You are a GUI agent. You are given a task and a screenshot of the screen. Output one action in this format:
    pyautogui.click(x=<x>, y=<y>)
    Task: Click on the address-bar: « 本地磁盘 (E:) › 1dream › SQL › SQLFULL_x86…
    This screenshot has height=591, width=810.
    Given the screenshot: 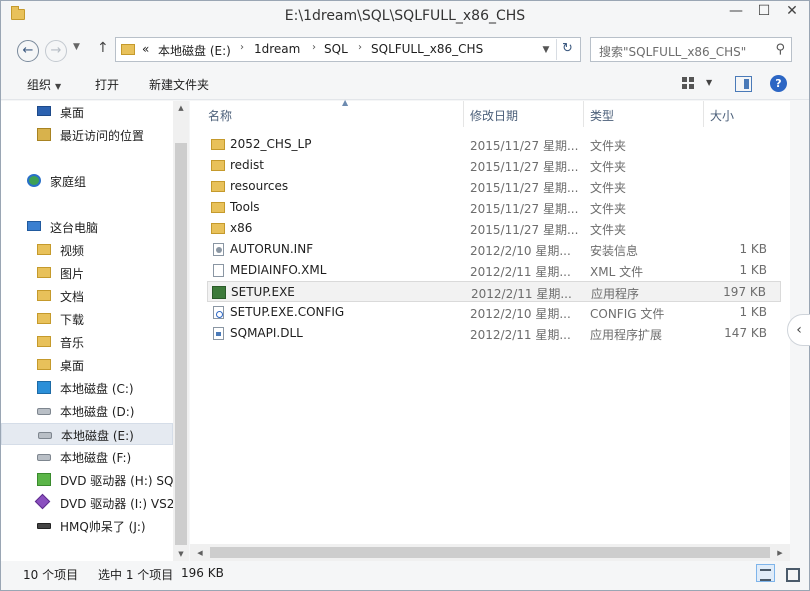 What is the action you would take?
    pyautogui.click(x=348, y=49)
    